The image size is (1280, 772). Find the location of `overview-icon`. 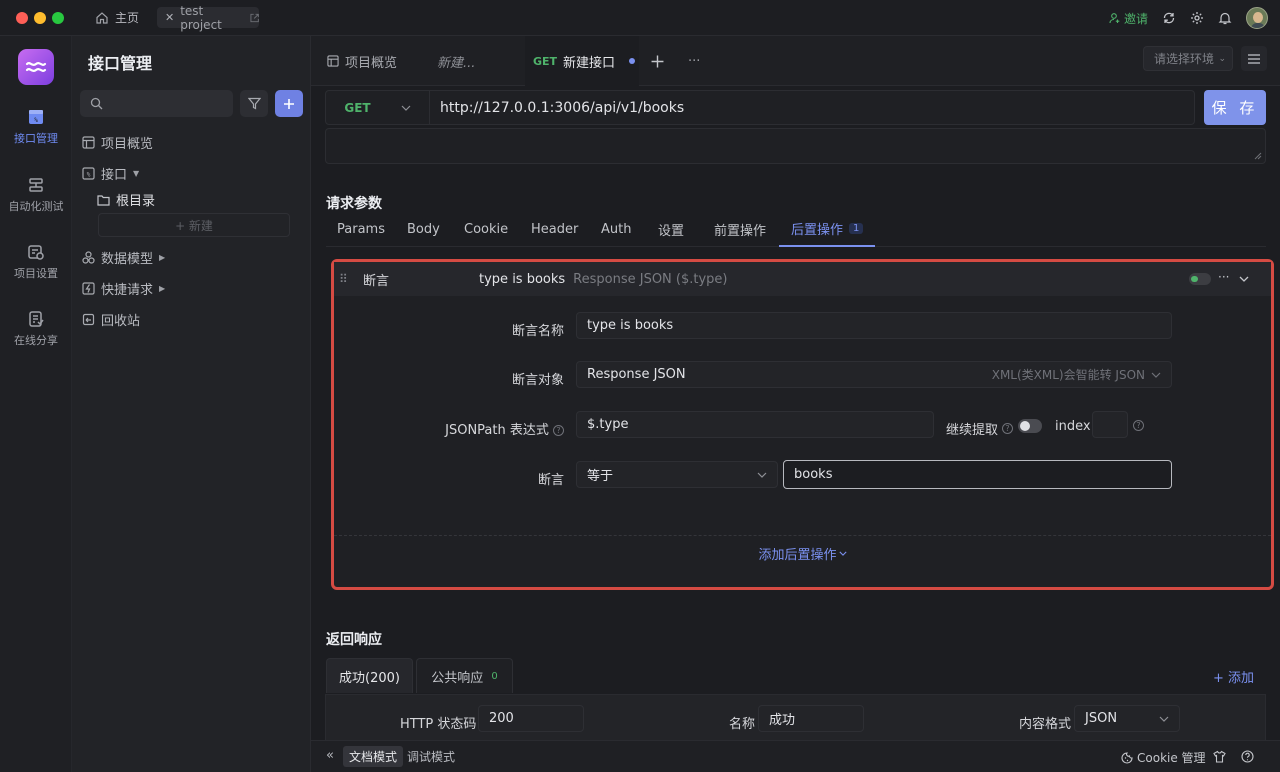

overview-icon is located at coordinates (333, 61).